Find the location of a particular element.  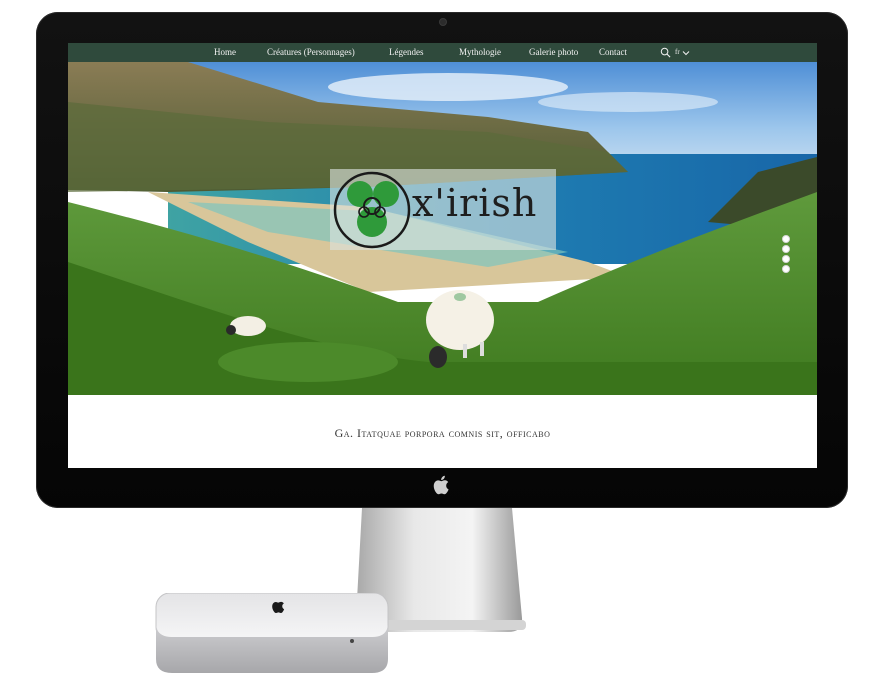

site-logo: x'irish is located at coordinates (443, 209).